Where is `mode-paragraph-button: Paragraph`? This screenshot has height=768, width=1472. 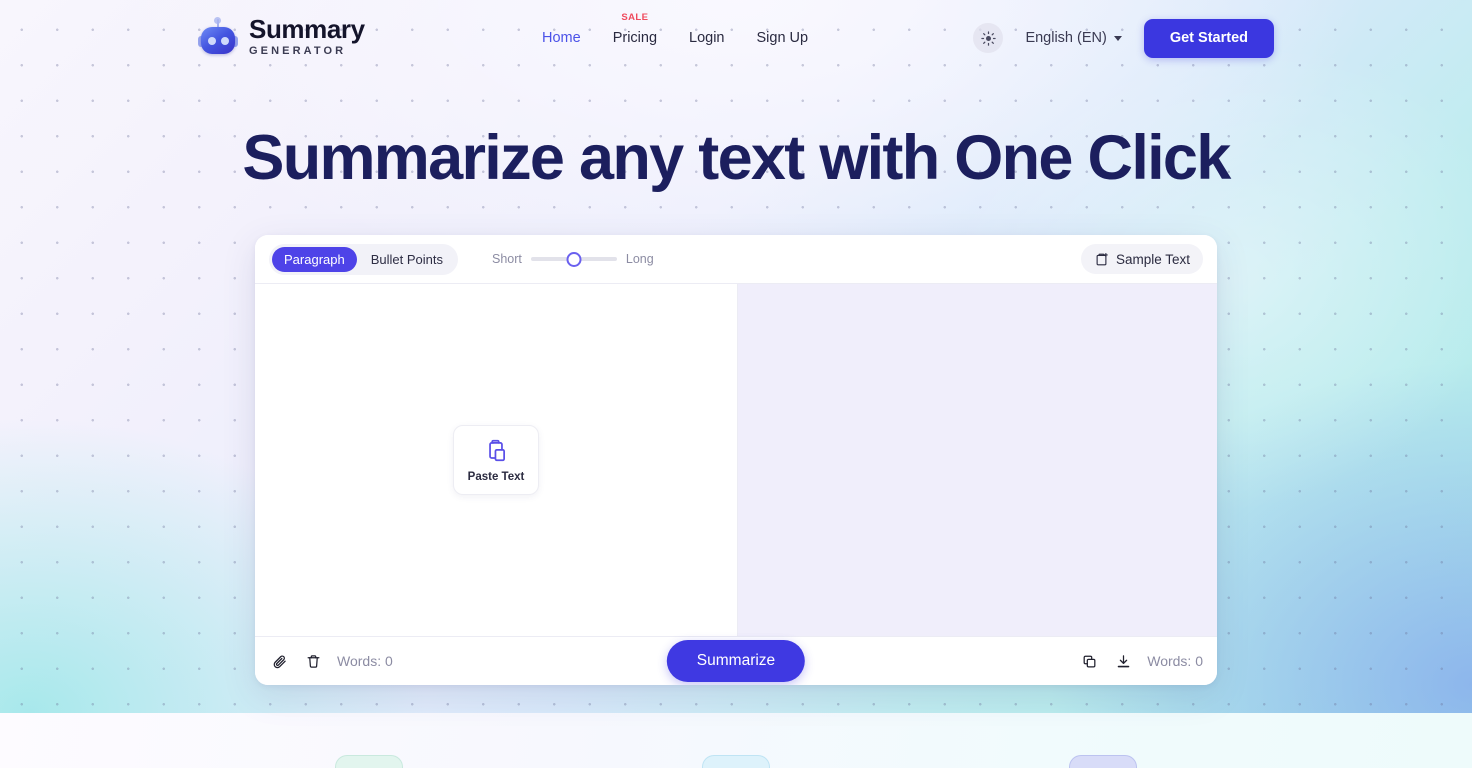
mode-paragraph-button: Paragraph is located at coordinates (314, 259).